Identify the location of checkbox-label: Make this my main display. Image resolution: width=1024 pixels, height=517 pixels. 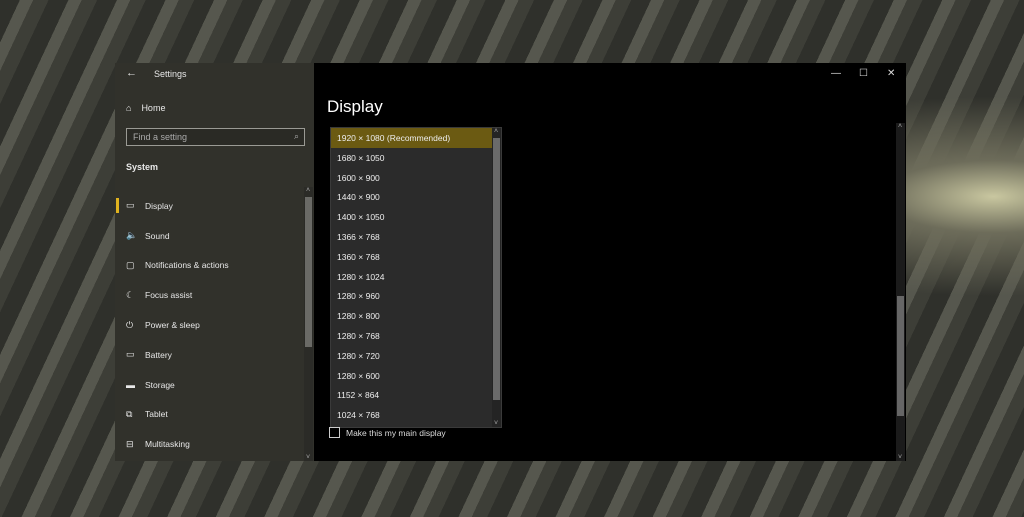
(396, 432).